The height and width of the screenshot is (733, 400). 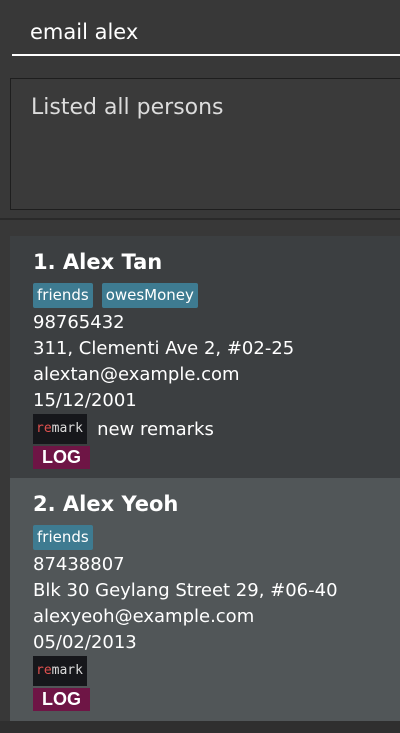 What do you see at coordinates (200, 727) in the screenshot?
I see `bottom-strip` at bounding box center [200, 727].